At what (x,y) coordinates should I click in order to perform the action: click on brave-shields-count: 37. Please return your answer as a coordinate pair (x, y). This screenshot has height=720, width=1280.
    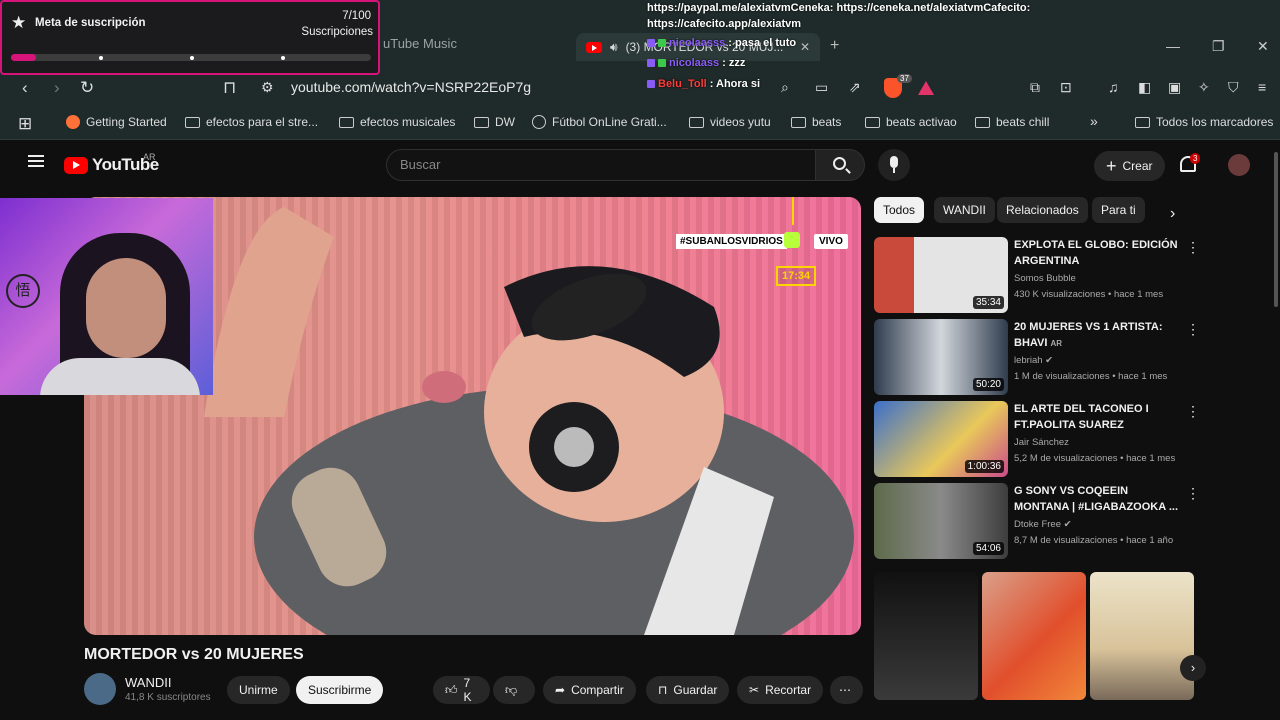
    Looking at the image, I should click on (904, 78).